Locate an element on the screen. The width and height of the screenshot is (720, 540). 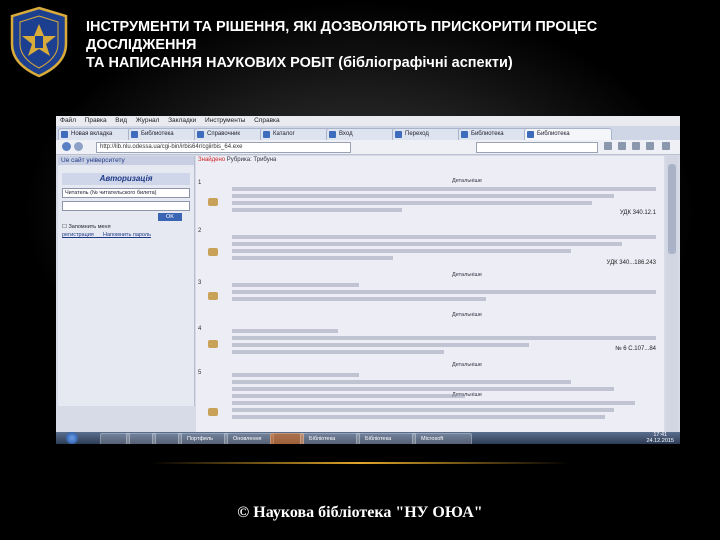
university-crest-icon is located at coordinates (39, 42).